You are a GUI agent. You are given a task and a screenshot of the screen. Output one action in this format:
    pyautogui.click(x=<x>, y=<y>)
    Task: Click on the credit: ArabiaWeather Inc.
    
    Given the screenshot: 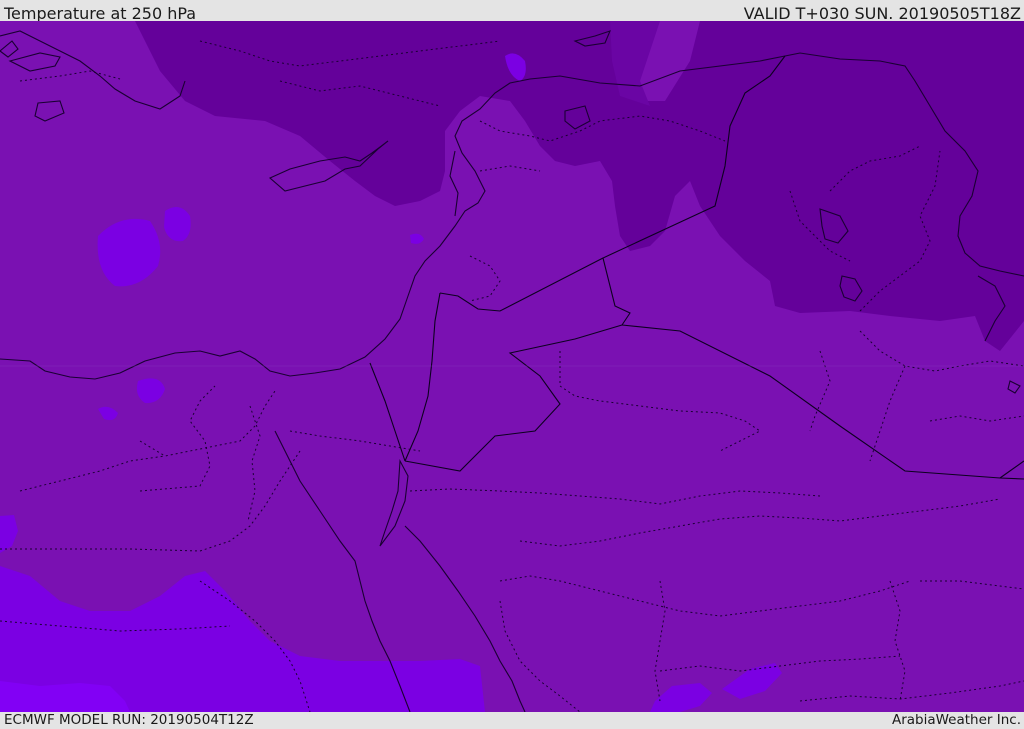 What is the action you would take?
    pyautogui.click(x=956, y=720)
    